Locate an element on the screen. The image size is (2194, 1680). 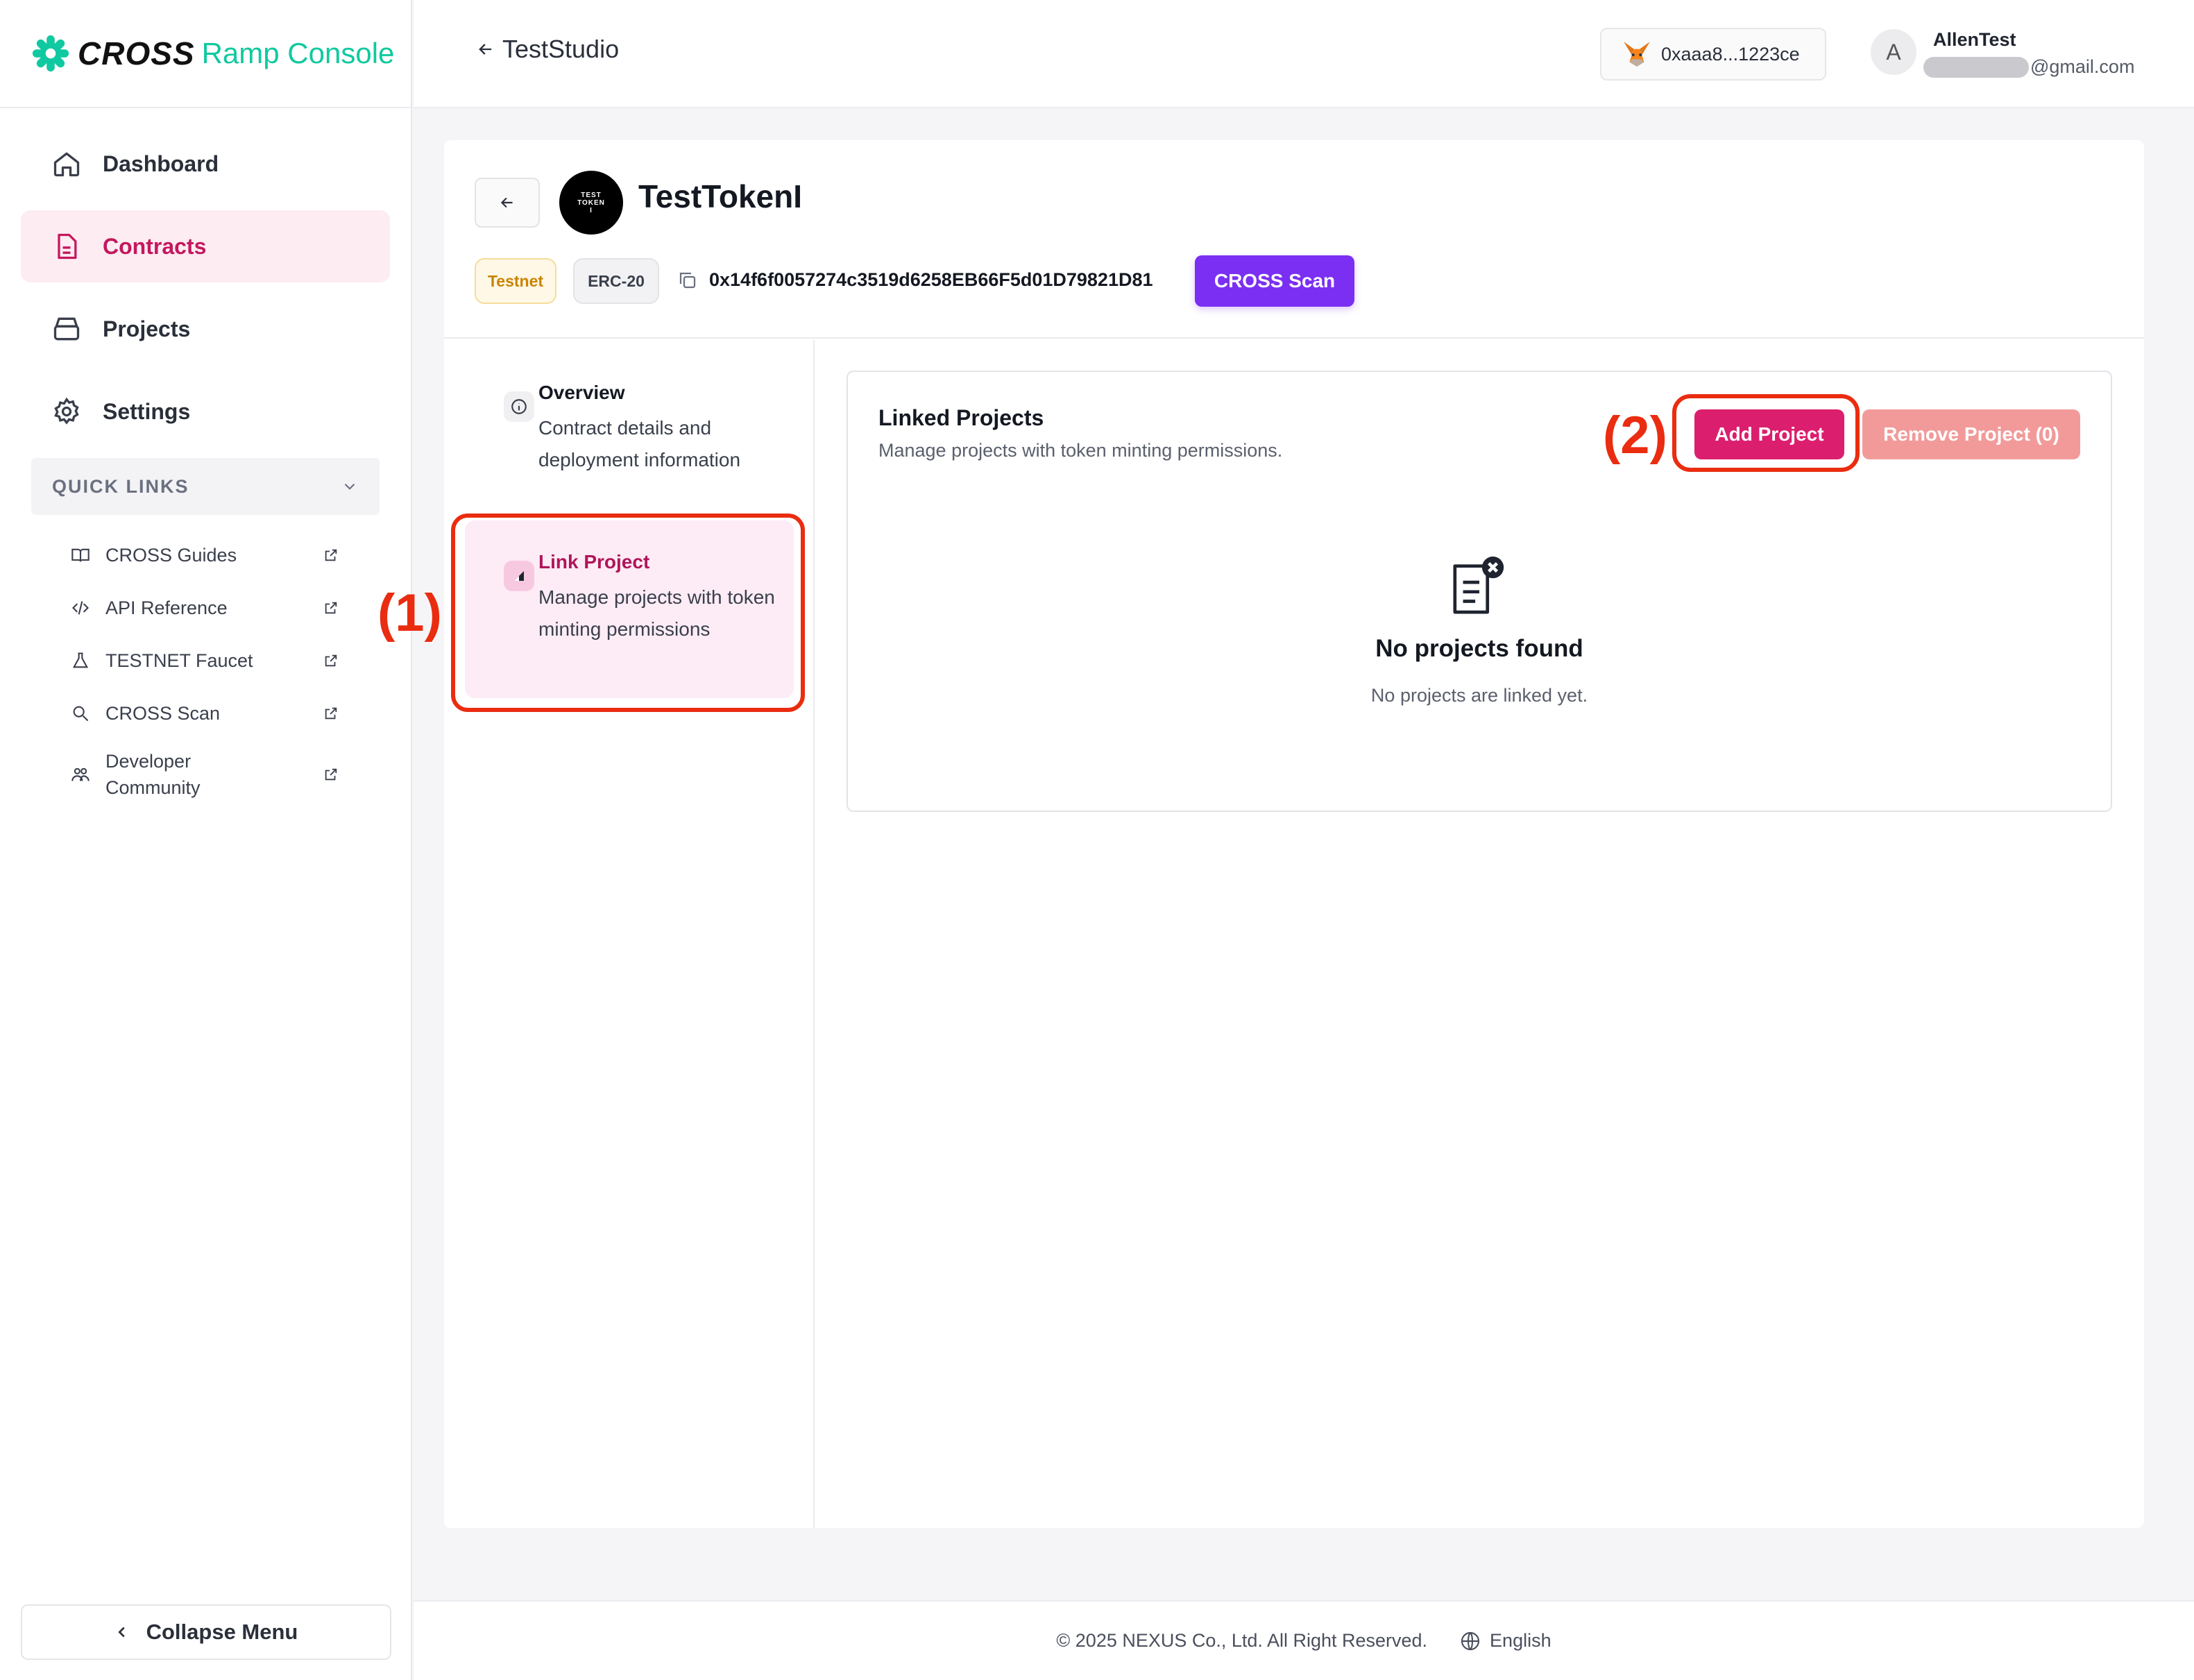
quick-link-developer-community: Developer Community is located at coordinates (241, 774).